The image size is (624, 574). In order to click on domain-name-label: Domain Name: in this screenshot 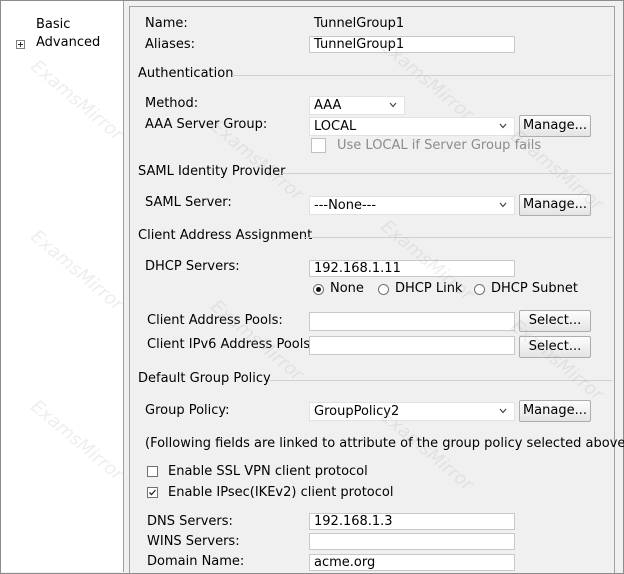, I will do `click(196, 561)`.